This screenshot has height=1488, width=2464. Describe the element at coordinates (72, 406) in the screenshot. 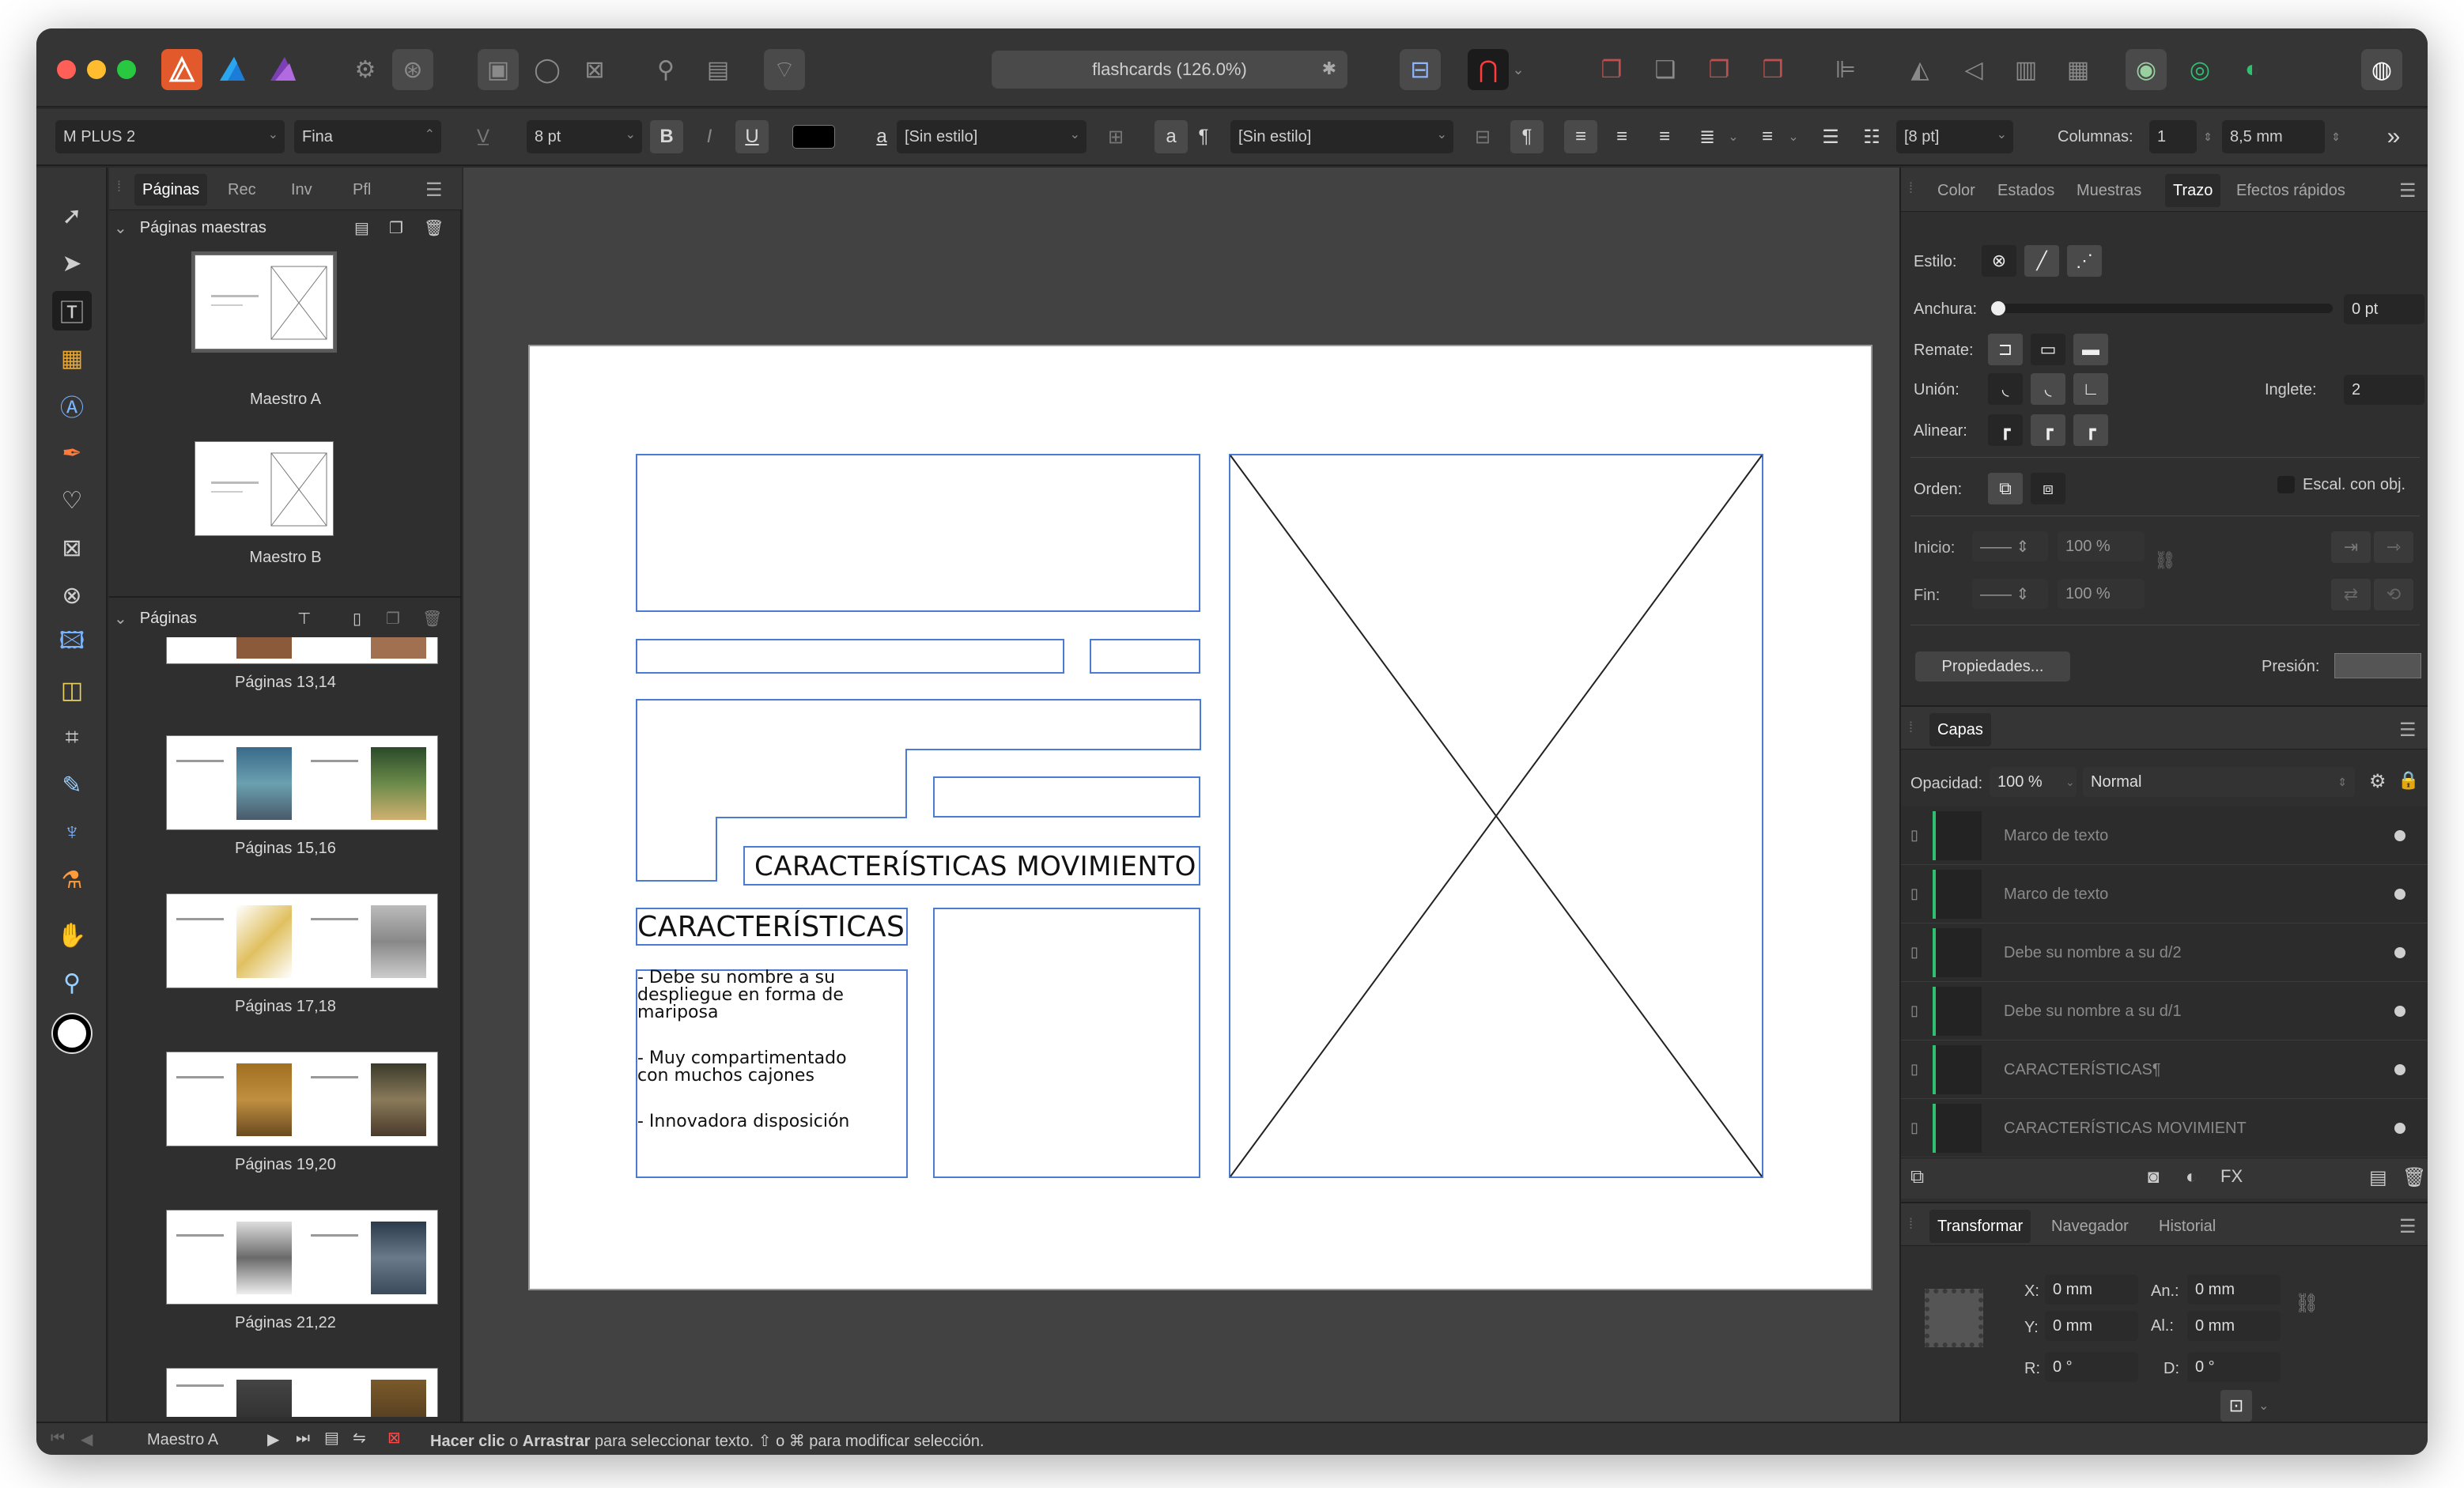

I see `artistic-text-tool-icon: Ⓐ` at that location.